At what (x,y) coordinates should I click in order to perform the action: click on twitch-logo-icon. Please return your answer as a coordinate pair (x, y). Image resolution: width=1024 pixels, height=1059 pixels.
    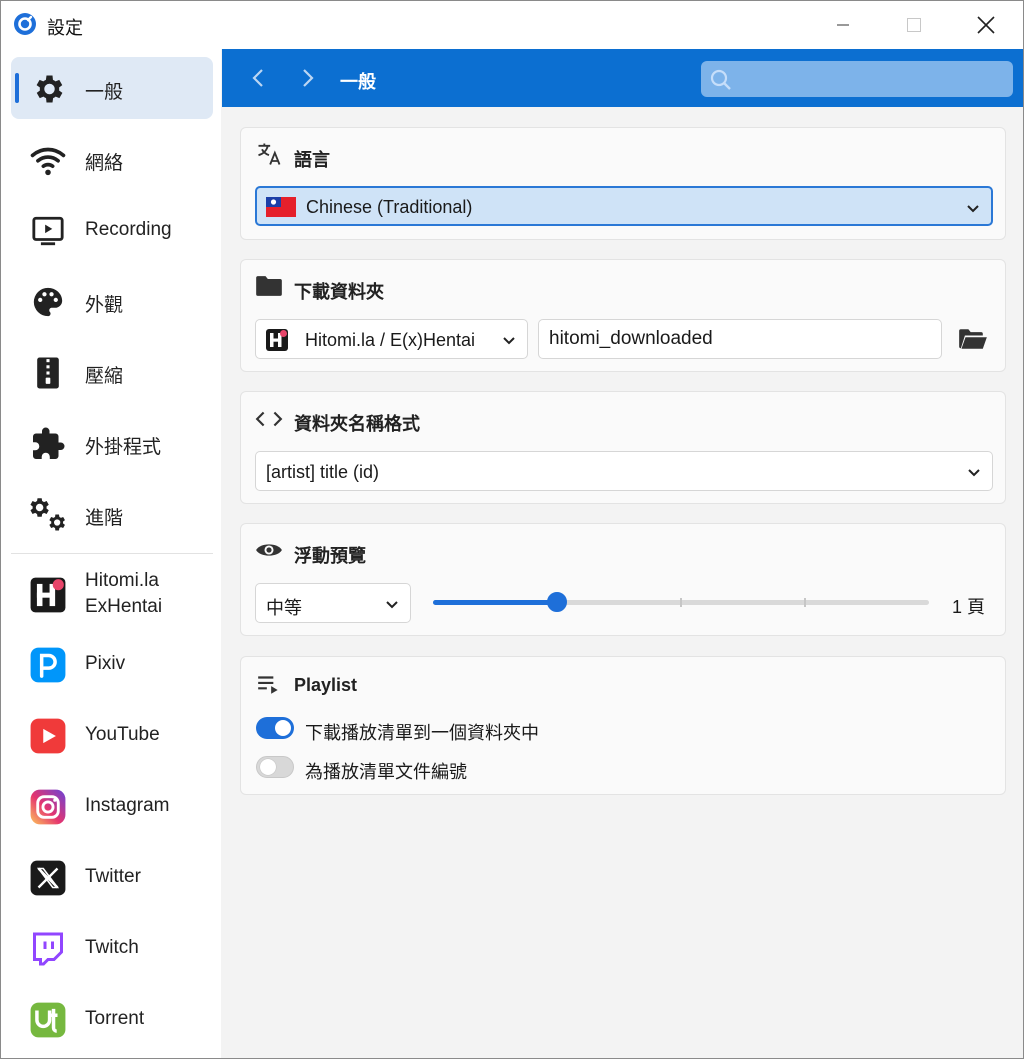
    Looking at the image, I should click on (48, 949).